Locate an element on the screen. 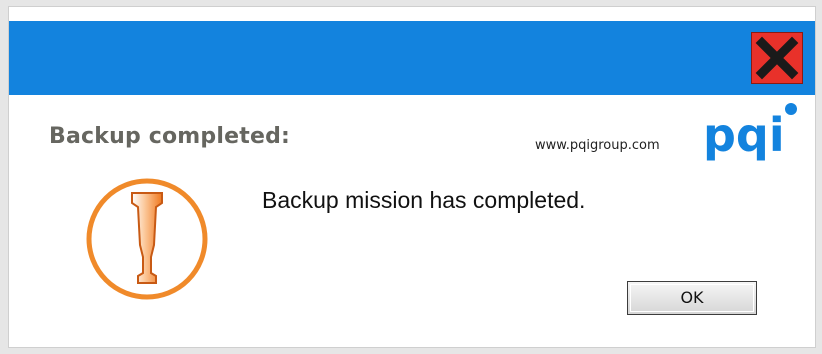  exclamation-alert-icon is located at coordinates (147, 239).